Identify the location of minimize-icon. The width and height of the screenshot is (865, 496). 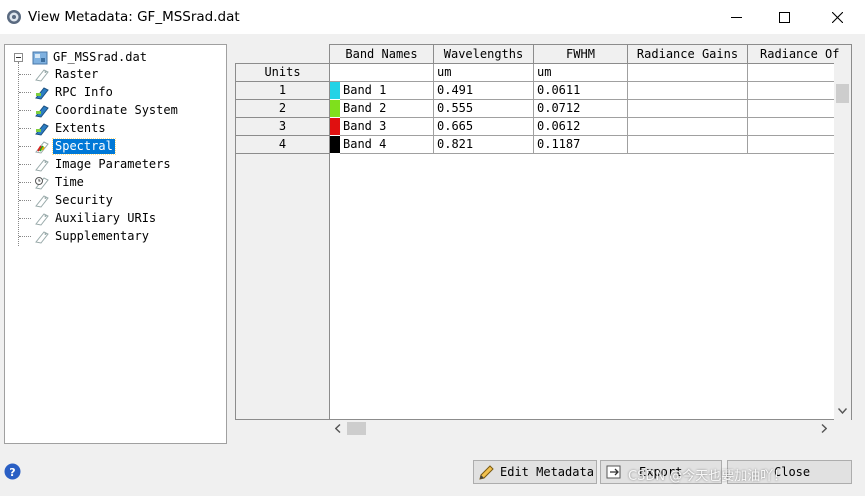
(736, 17).